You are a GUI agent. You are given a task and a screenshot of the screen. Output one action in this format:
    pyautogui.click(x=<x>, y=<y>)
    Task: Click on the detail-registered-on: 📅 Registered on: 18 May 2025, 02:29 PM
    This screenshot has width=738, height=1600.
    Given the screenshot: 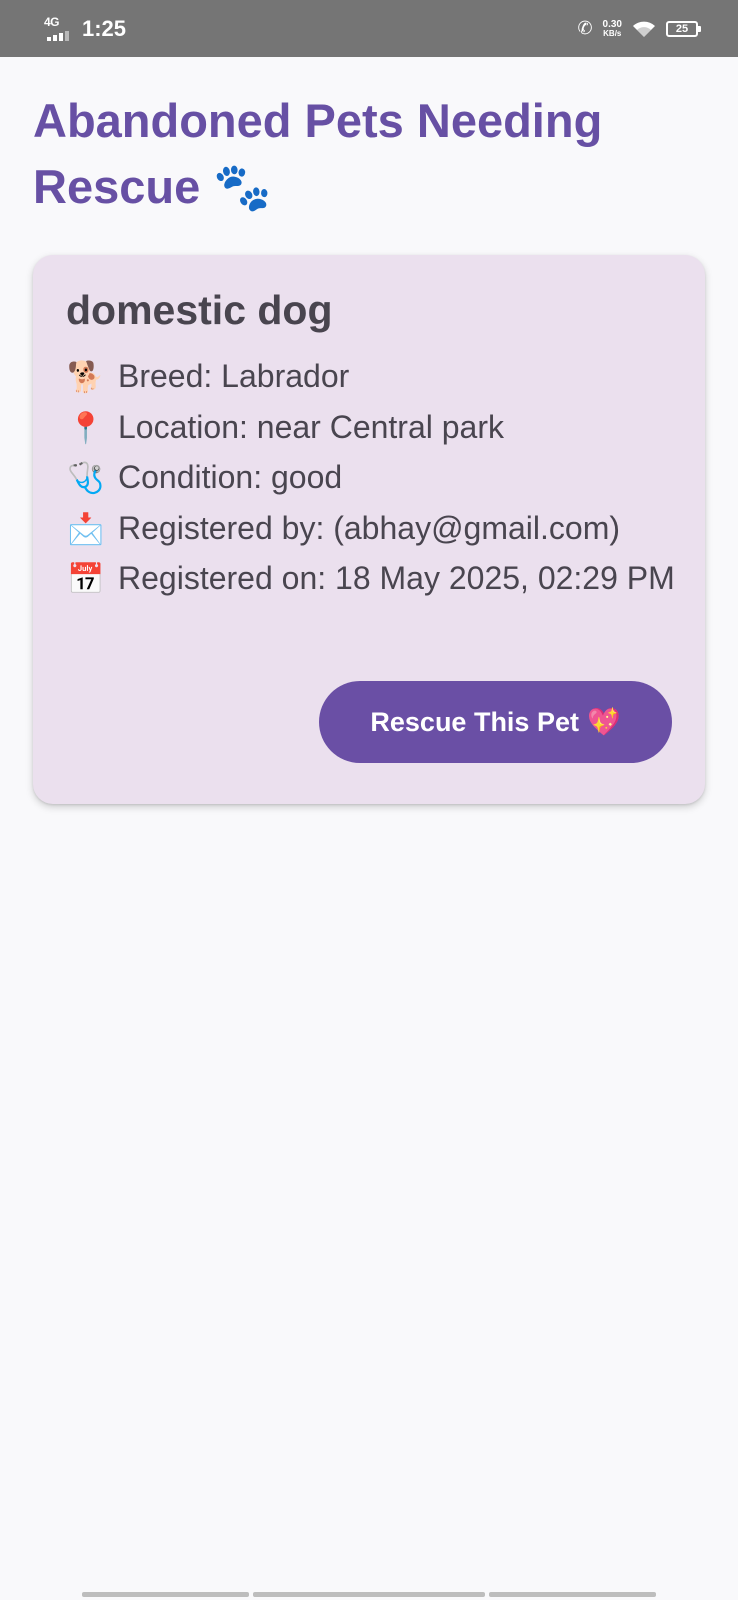 What is the action you would take?
    pyautogui.click(x=371, y=579)
    